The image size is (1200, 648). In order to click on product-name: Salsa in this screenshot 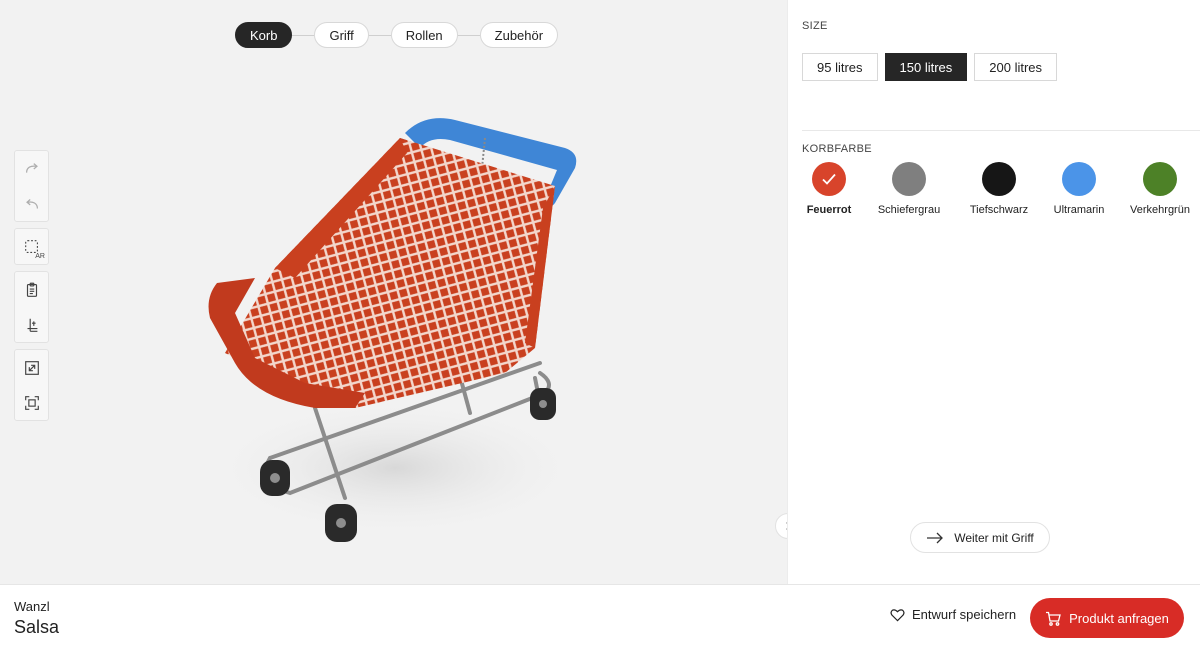, I will do `click(37, 627)`.